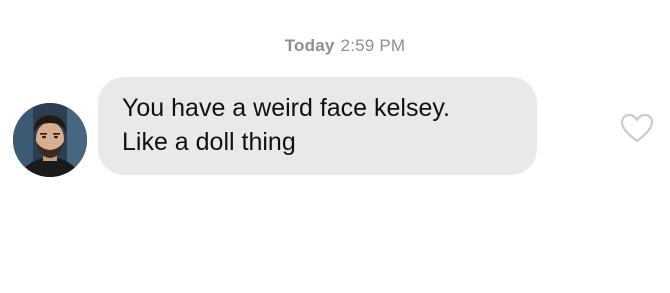  I want to click on avatar-image, so click(50, 140).